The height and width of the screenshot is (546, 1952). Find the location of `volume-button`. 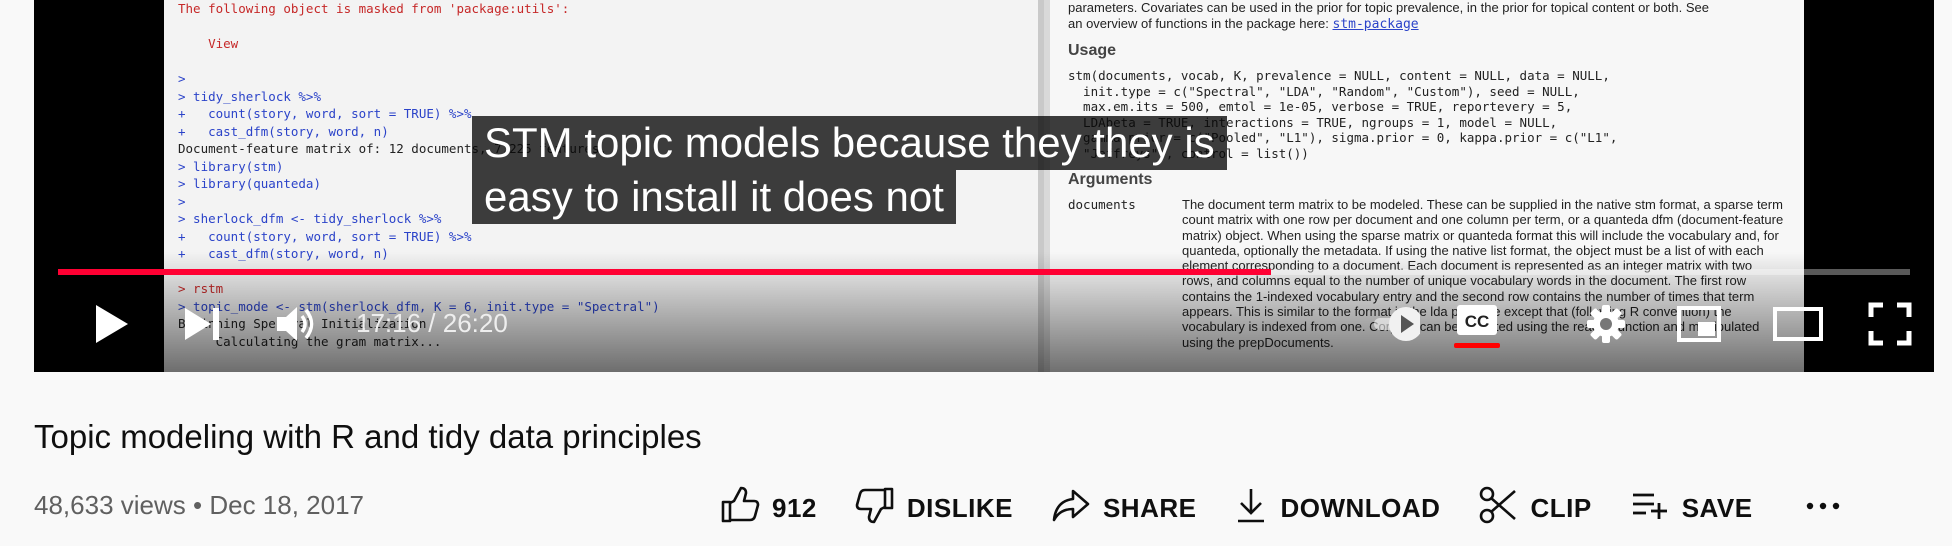

volume-button is located at coordinates (297, 326).